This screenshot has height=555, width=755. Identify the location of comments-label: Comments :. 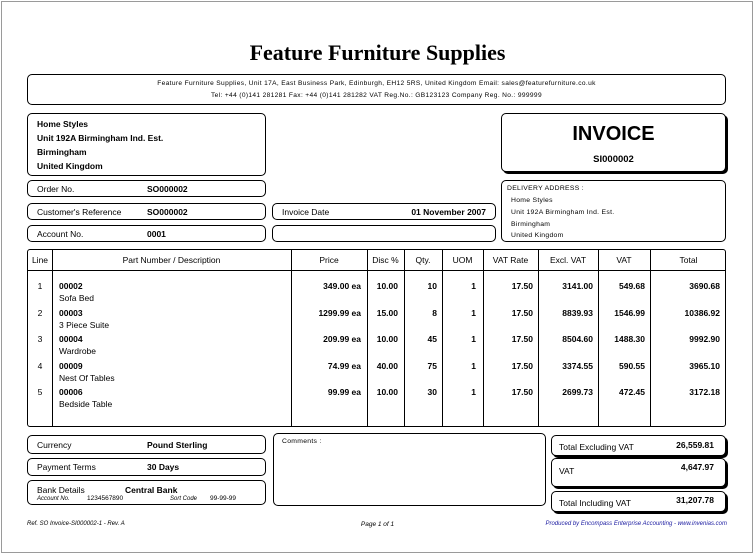
(302, 441).